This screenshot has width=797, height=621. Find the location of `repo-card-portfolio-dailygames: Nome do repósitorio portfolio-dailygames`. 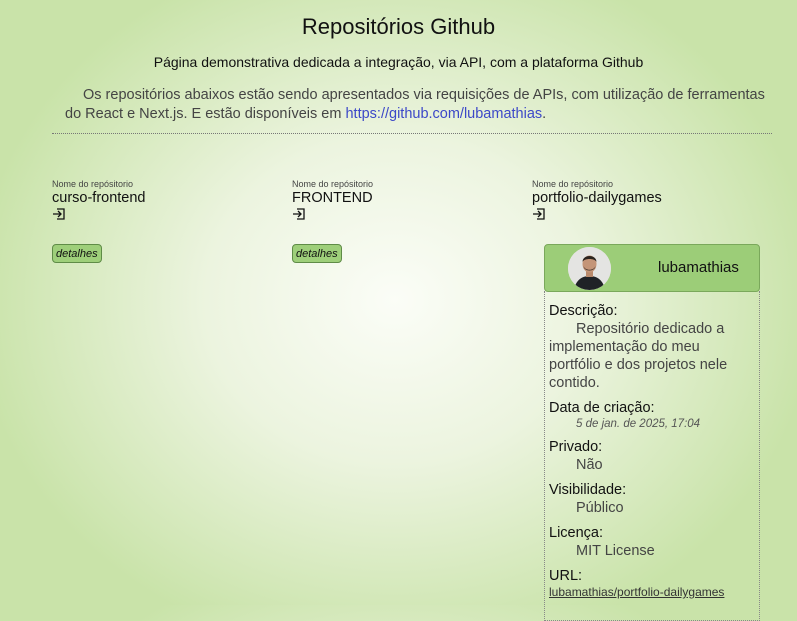

repo-card-portfolio-dailygames: Nome do repósitorio portfolio-dailygames is located at coordinates (597, 200).